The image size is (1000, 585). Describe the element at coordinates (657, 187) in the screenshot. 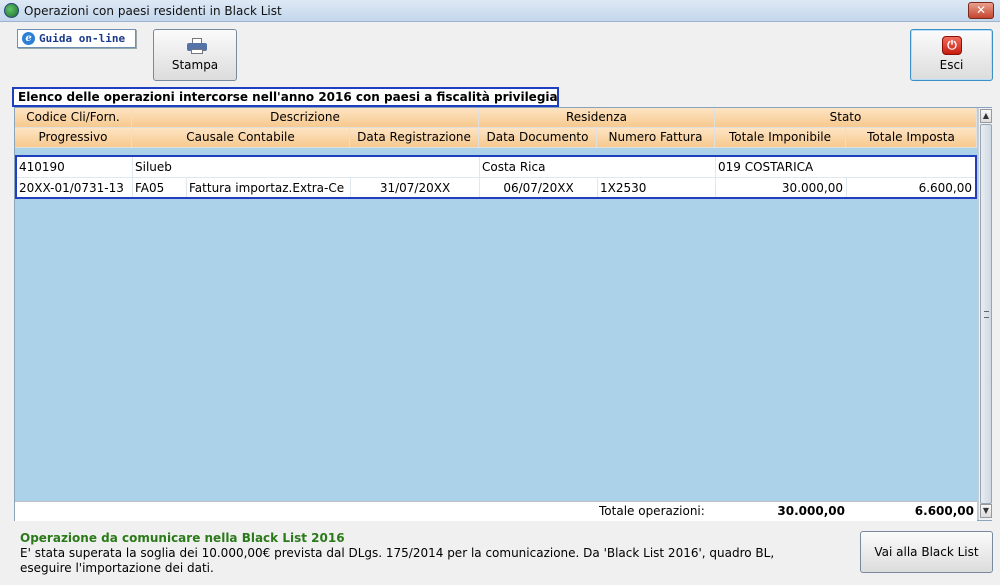

I see `cell-numero-fattura: 1X2530` at that location.